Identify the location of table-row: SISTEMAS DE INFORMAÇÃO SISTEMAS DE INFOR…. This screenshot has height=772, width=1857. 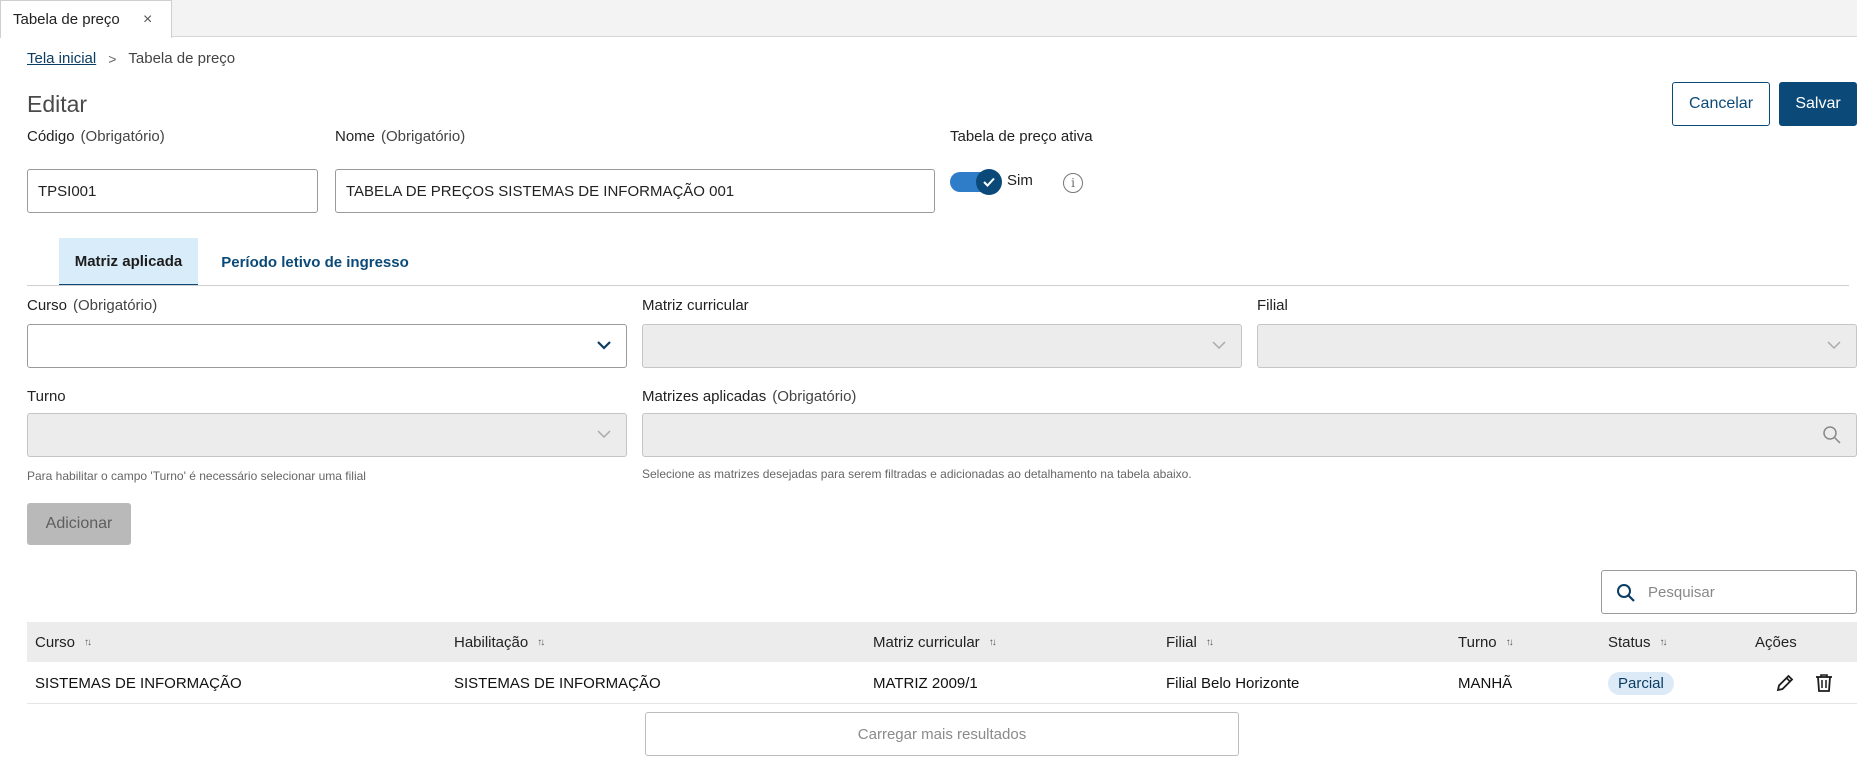
(942, 683).